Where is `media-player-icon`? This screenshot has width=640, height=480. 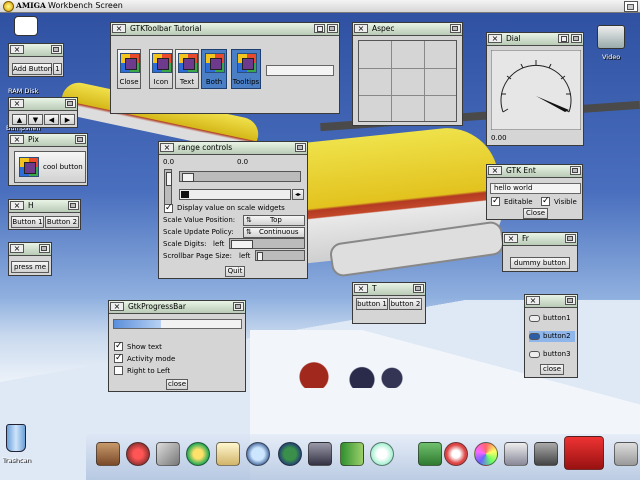 media-player-icon is located at coordinates (456, 454).